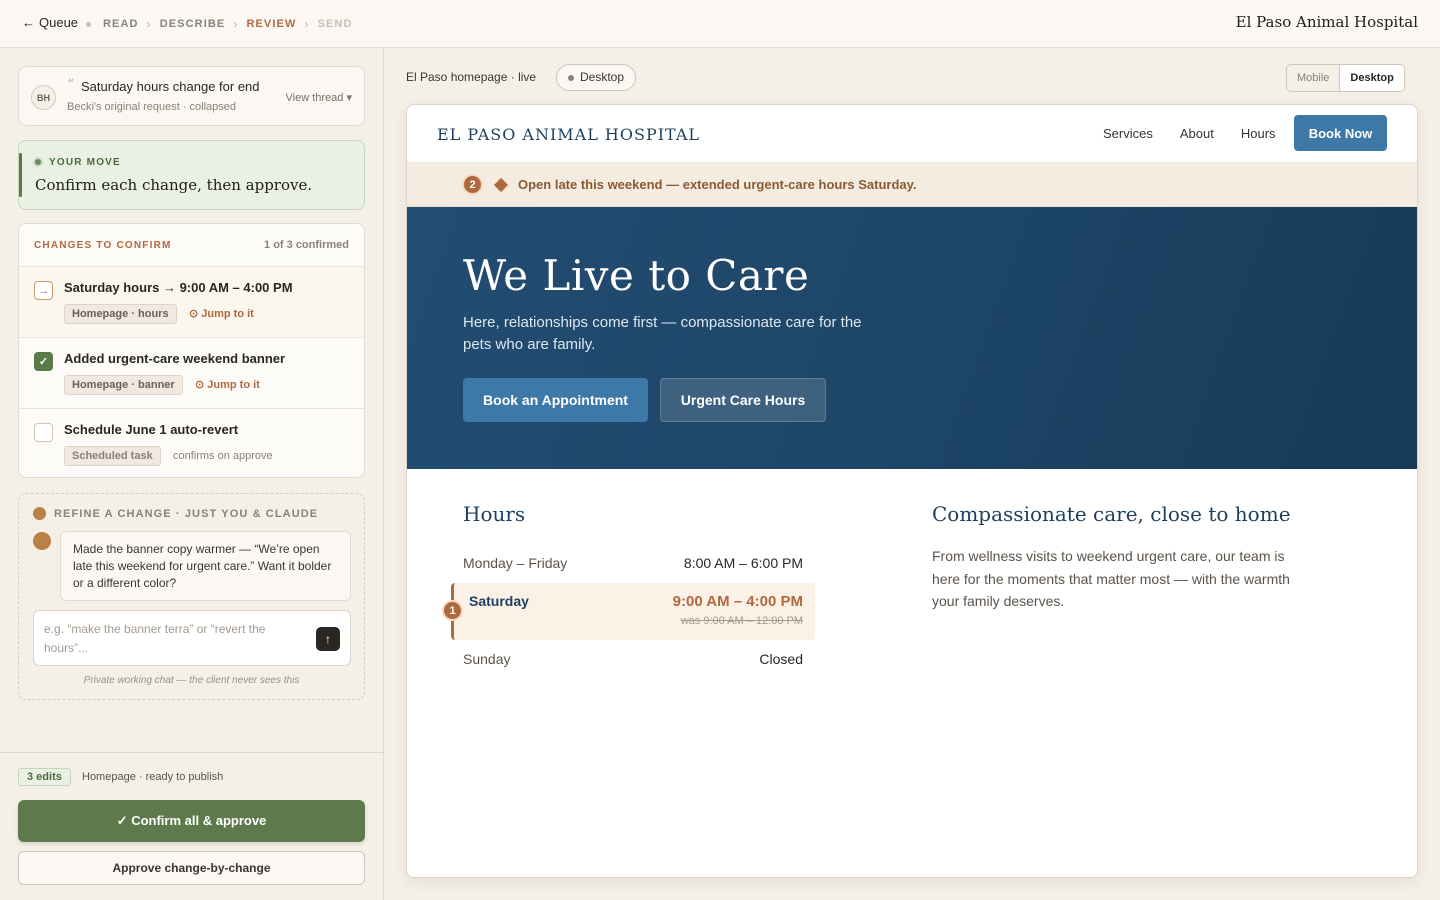  Describe the element at coordinates (39, 513) in the screenshot. I see `claude-dot-icon` at that location.